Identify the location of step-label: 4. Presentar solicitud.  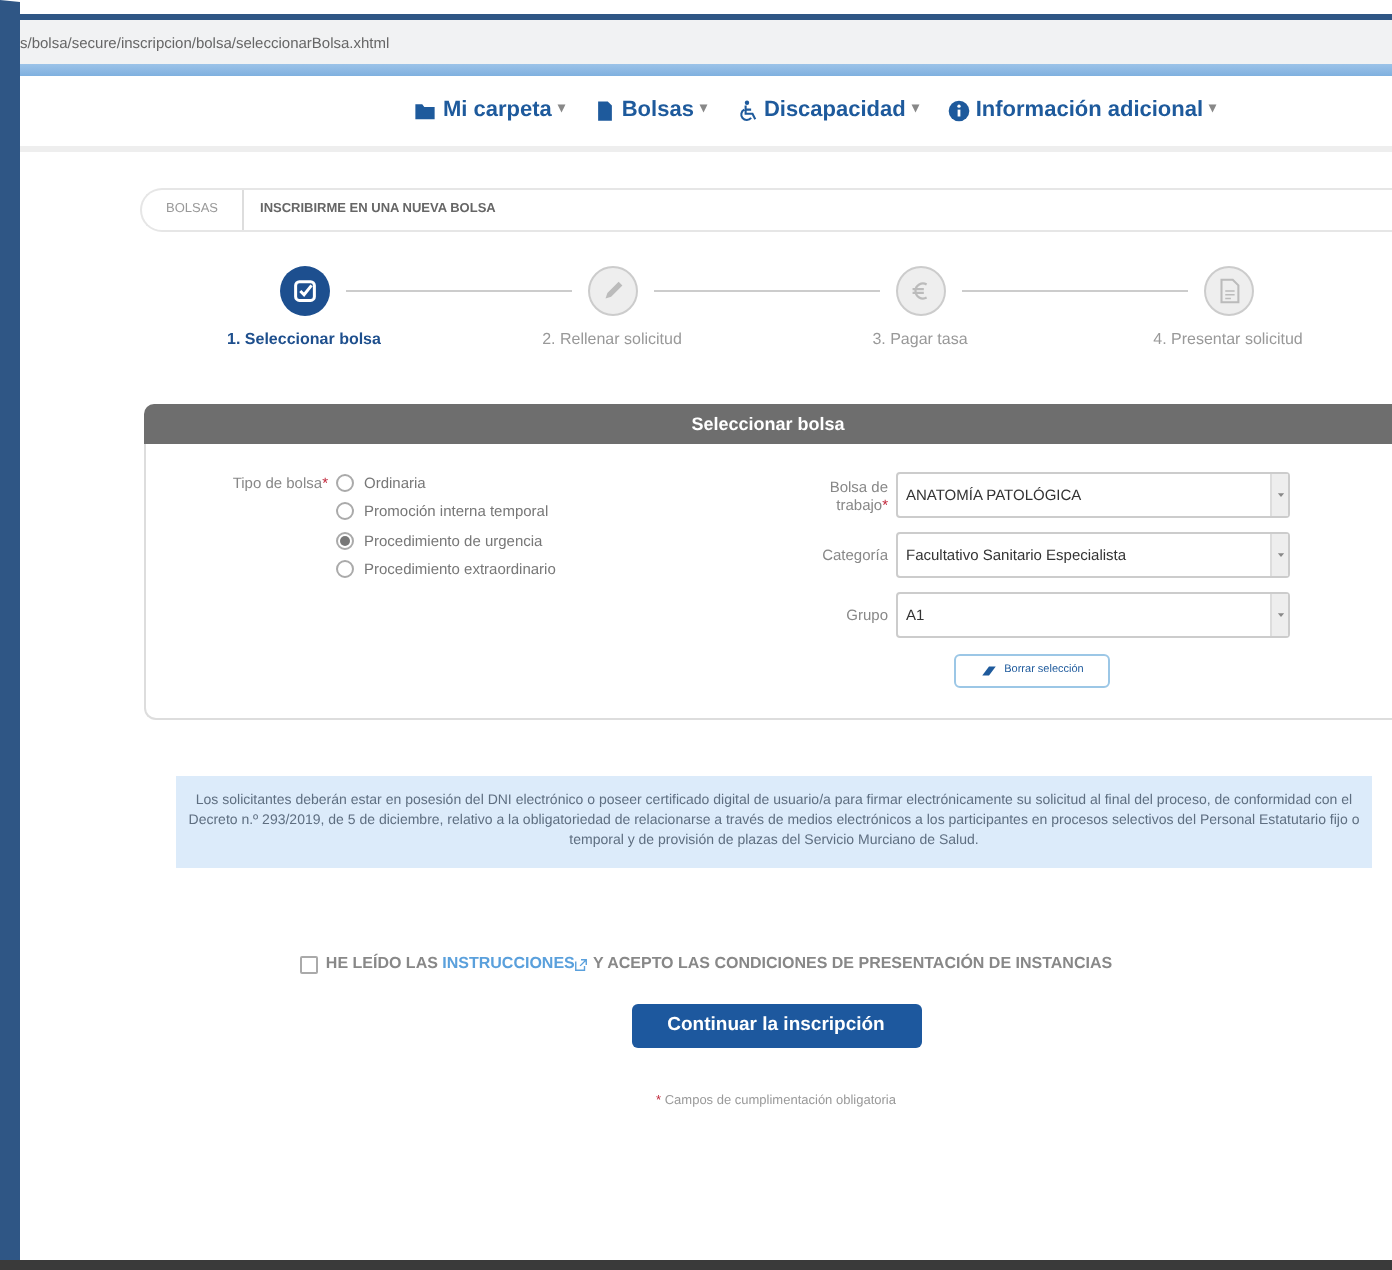
(1228, 340).